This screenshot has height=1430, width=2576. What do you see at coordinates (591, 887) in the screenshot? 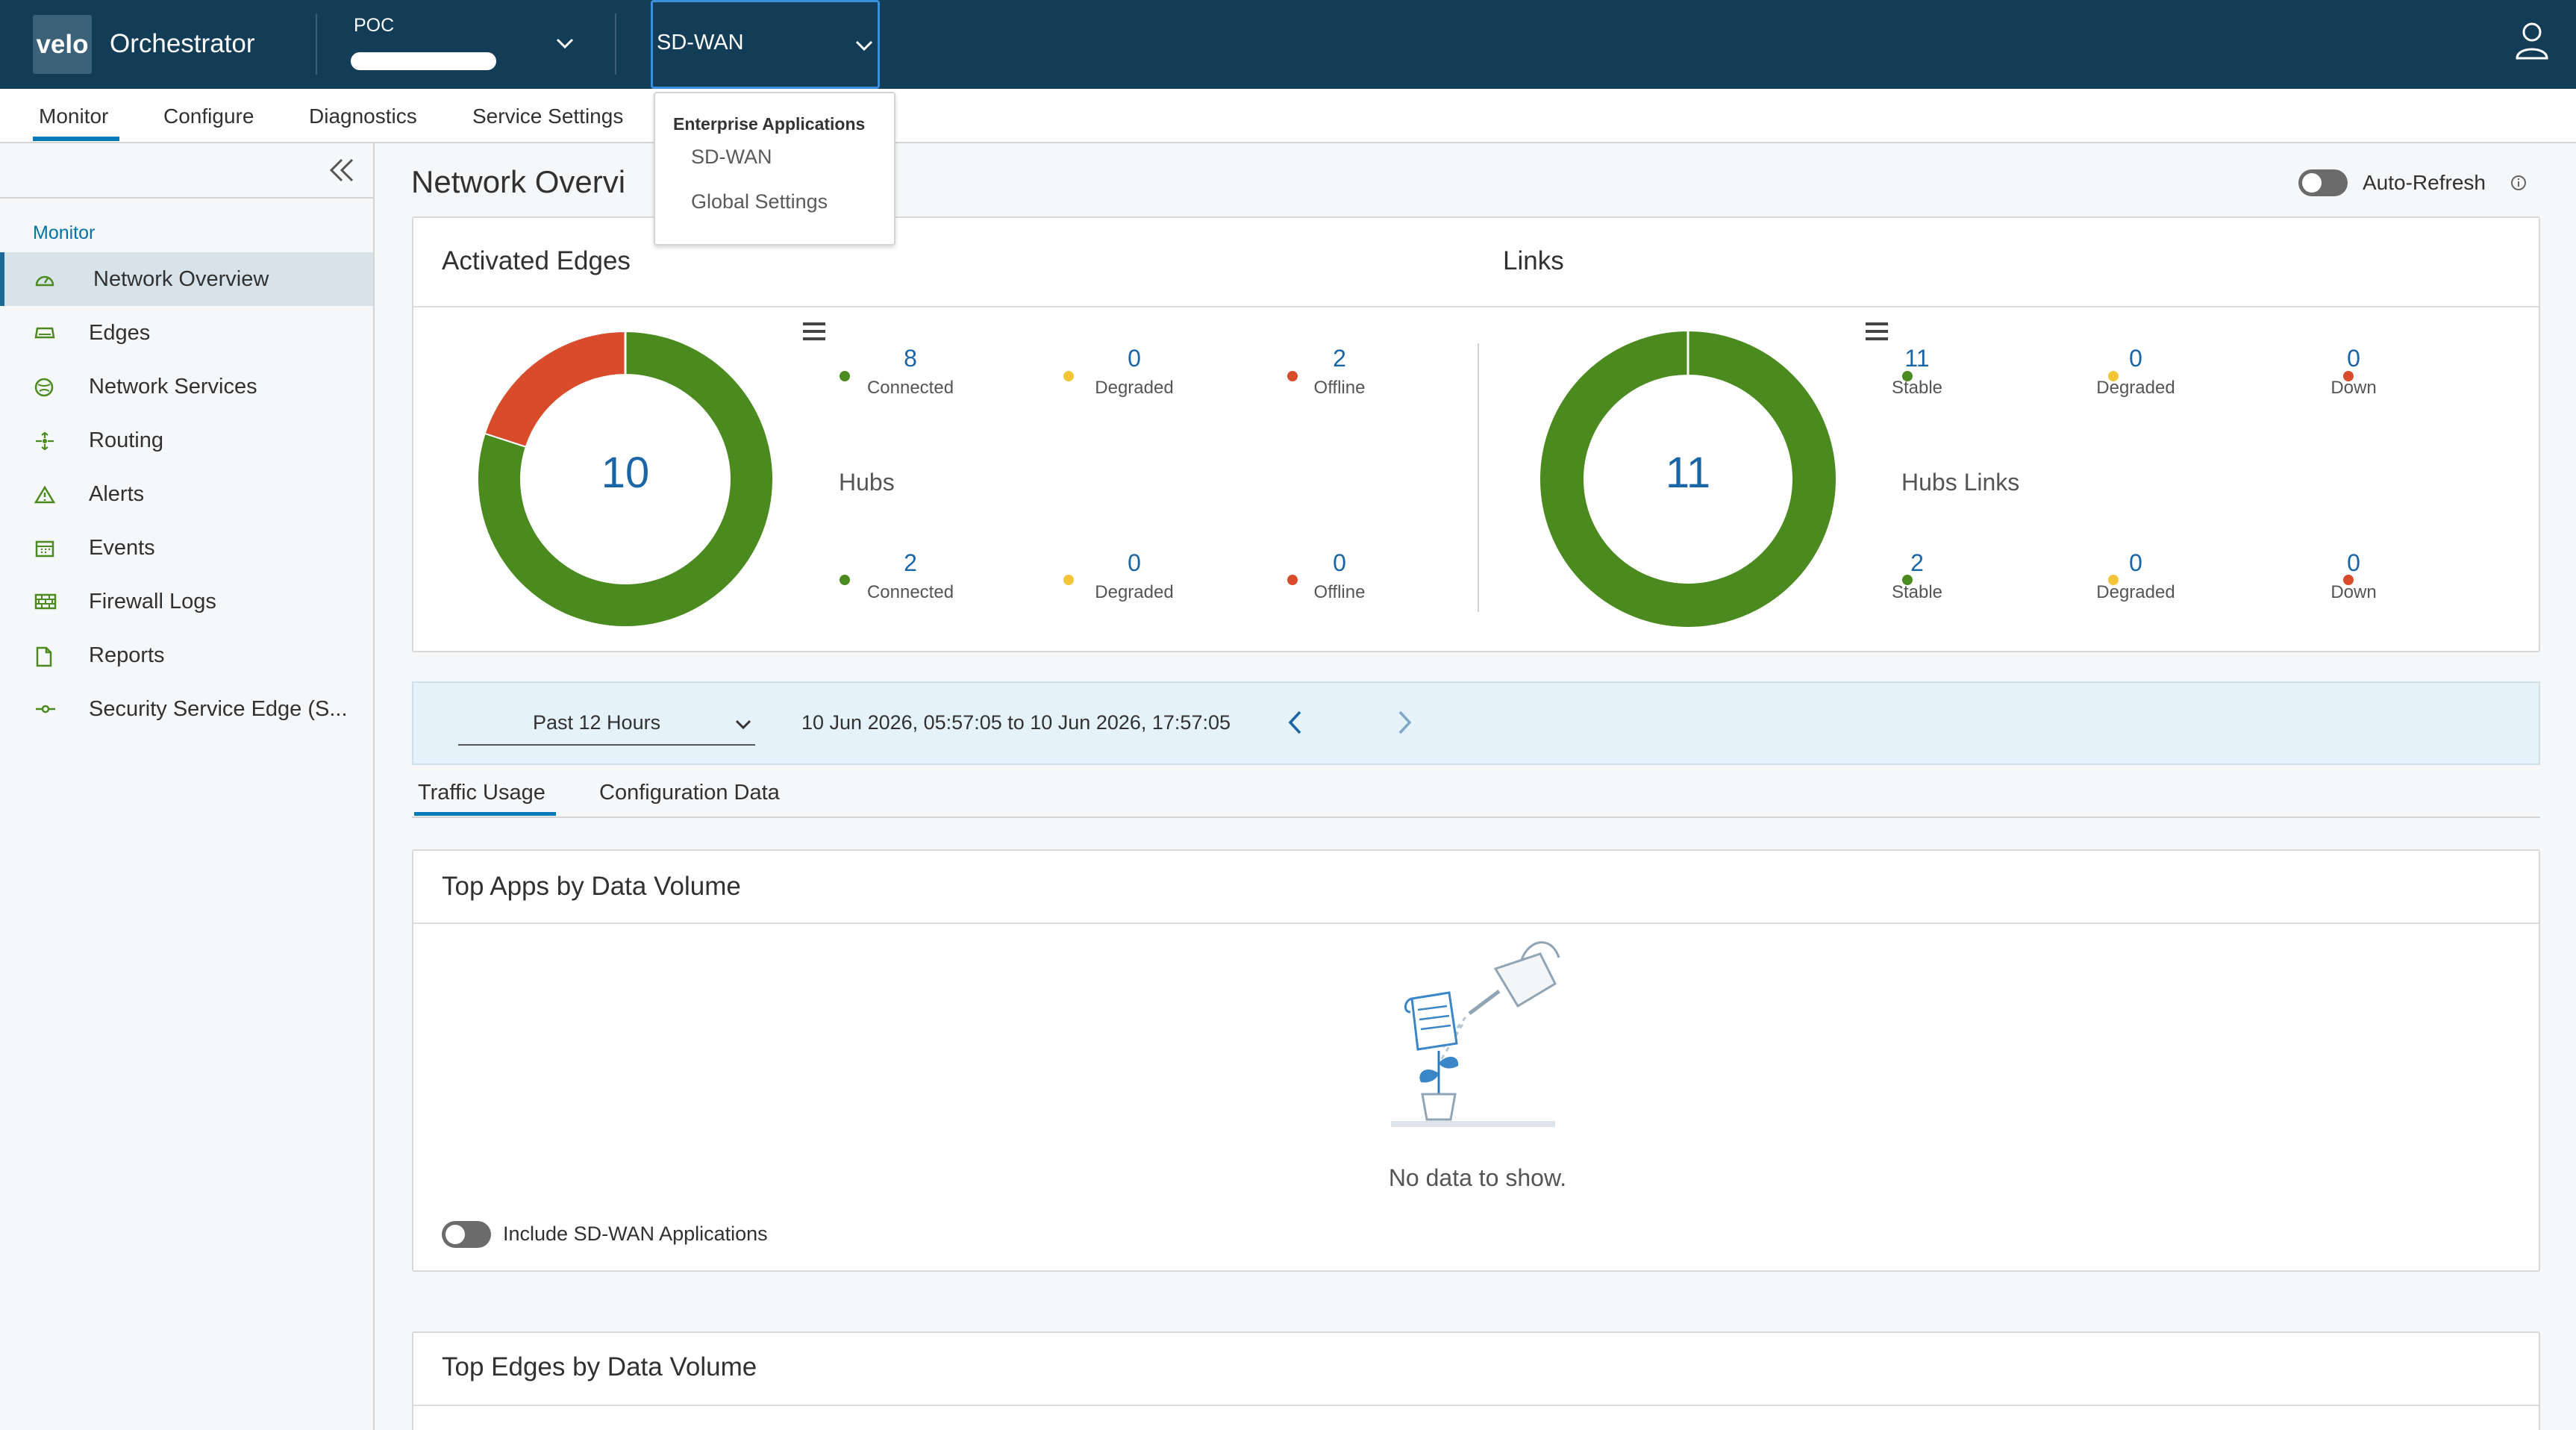
I see `top-apps-title: Top Apps by Data Volume` at bounding box center [591, 887].